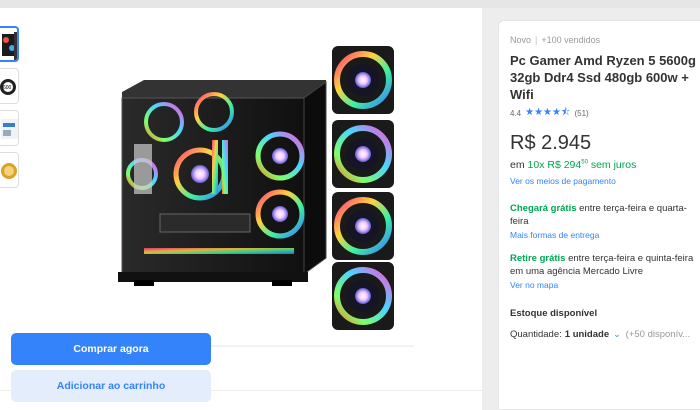 The width and height of the screenshot is (700, 410). I want to click on quantity-value: 1 unidade, so click(587, 334).